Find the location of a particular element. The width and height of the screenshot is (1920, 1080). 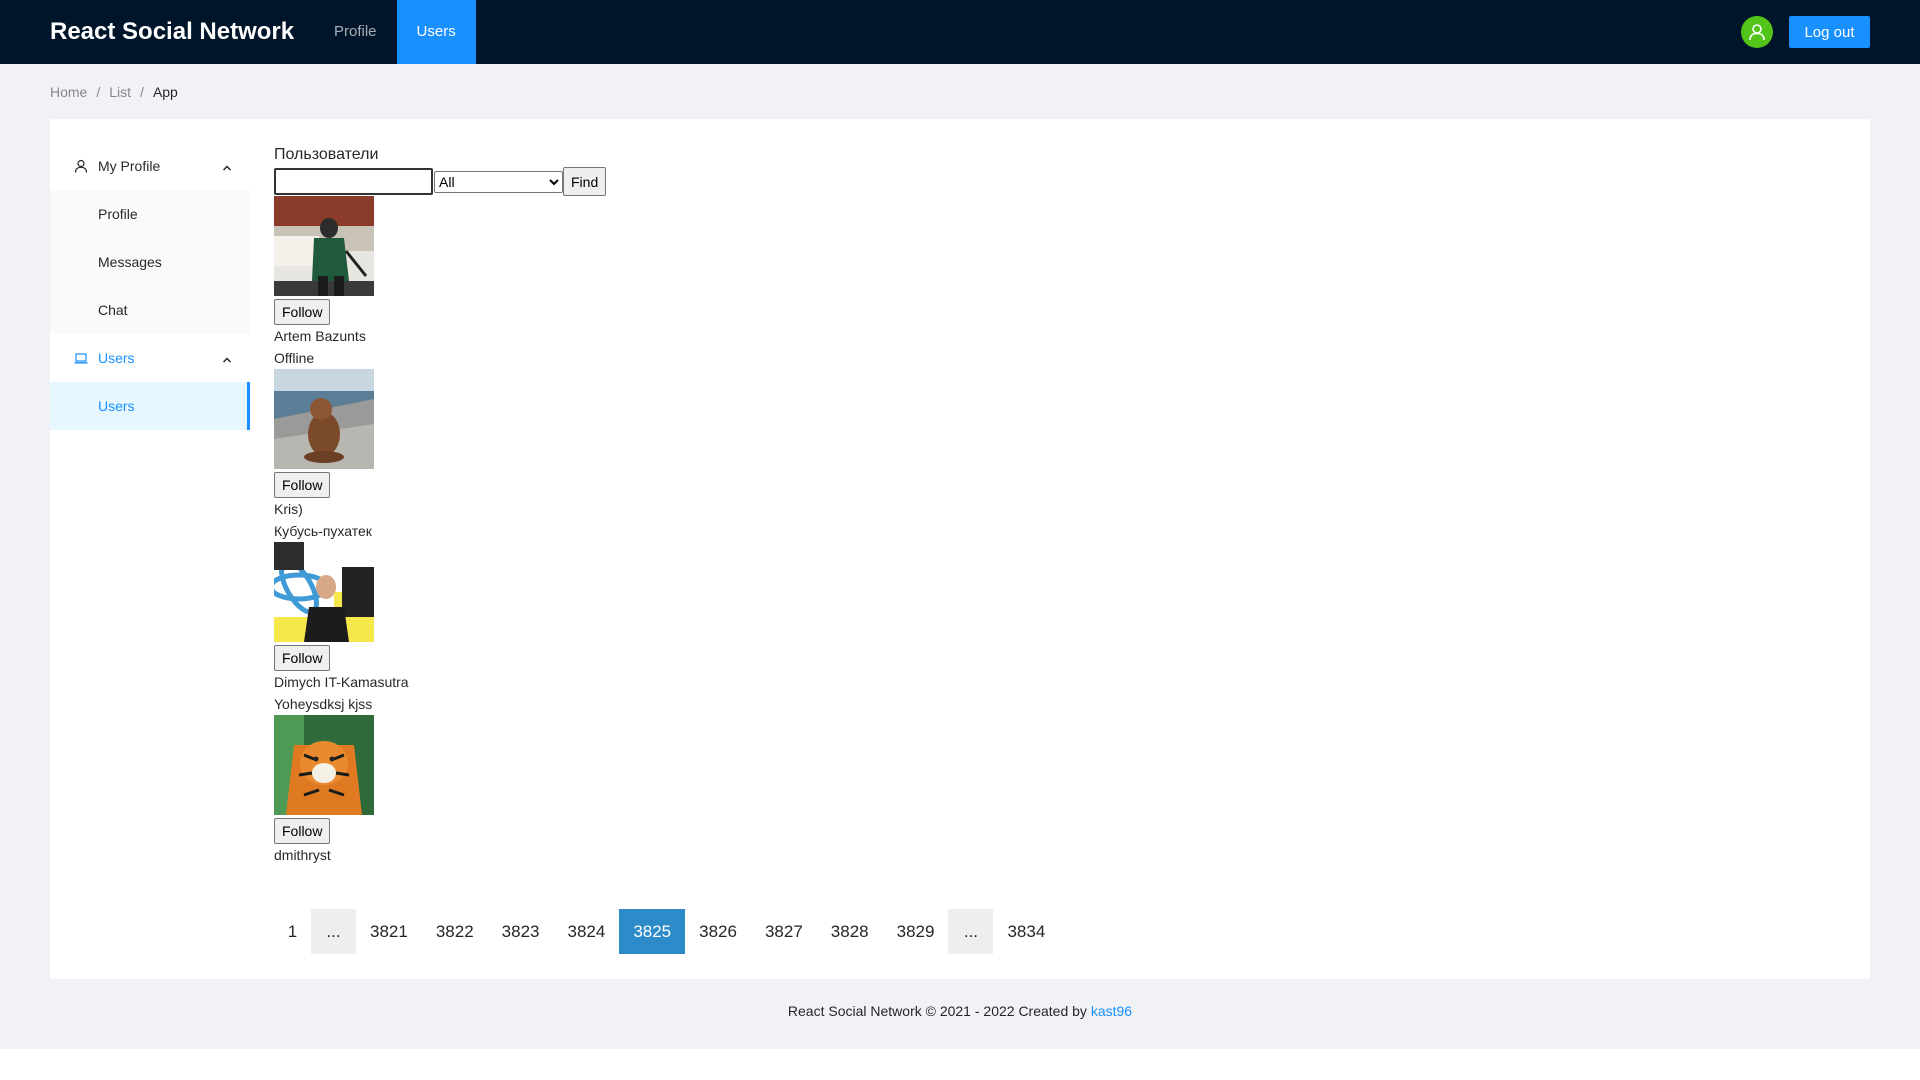

topnav-profile: Profile is located at coordinates (355, 32).